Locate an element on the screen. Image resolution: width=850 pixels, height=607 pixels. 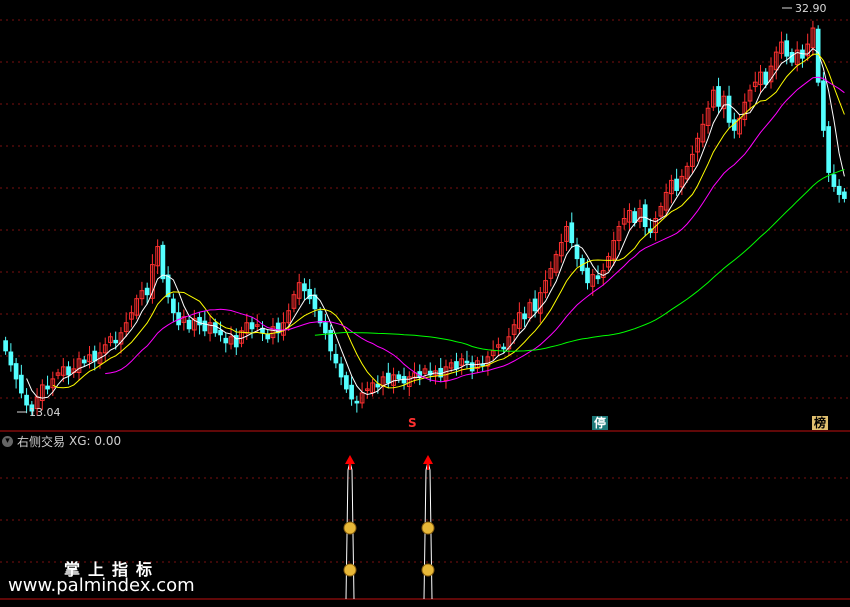
price-min-label: 13.04 is located at coordinates (45, 412).